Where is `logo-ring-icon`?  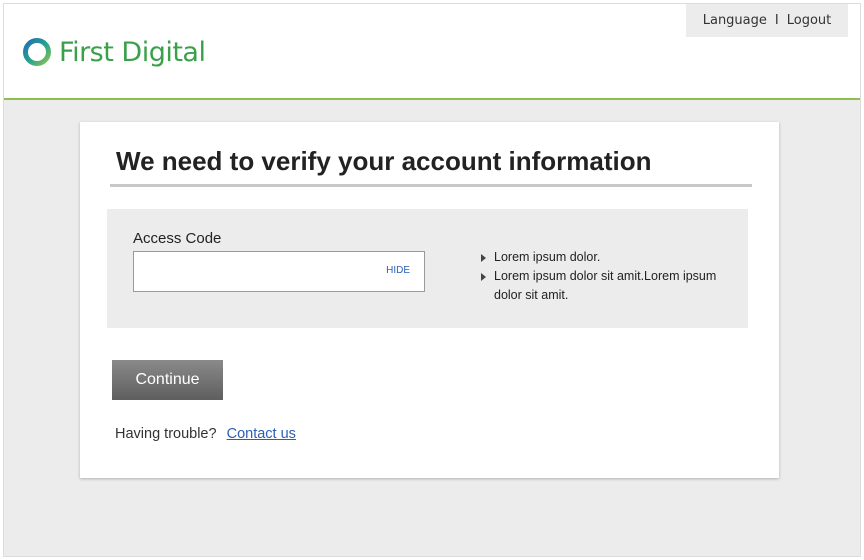
logo-ring-icon is located at coordinates (37, 52).